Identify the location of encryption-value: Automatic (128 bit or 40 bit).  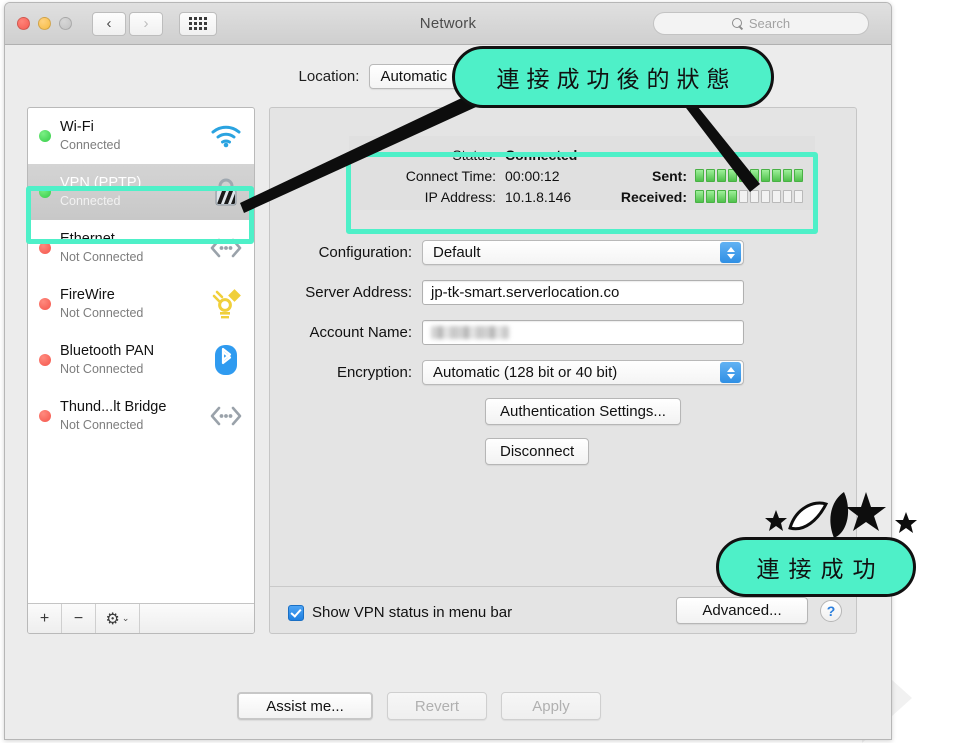
(525, 372).